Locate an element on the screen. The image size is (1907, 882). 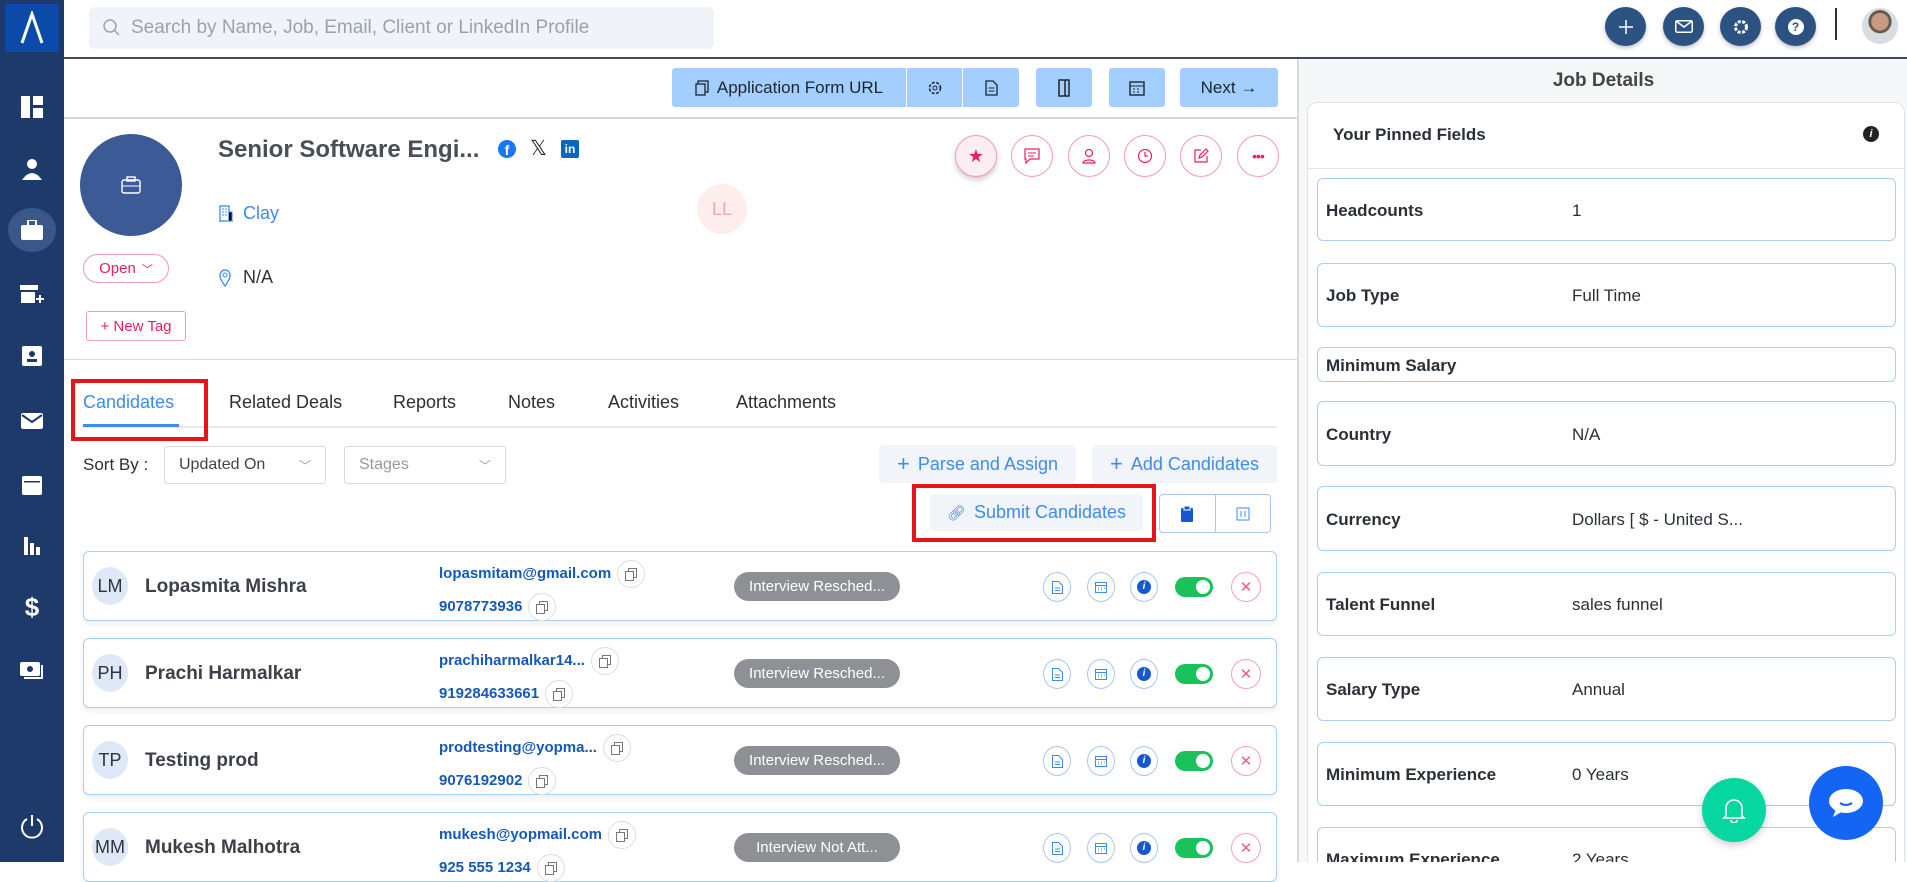
more-options-icon: ••• is located at coordinates (1258, 156).